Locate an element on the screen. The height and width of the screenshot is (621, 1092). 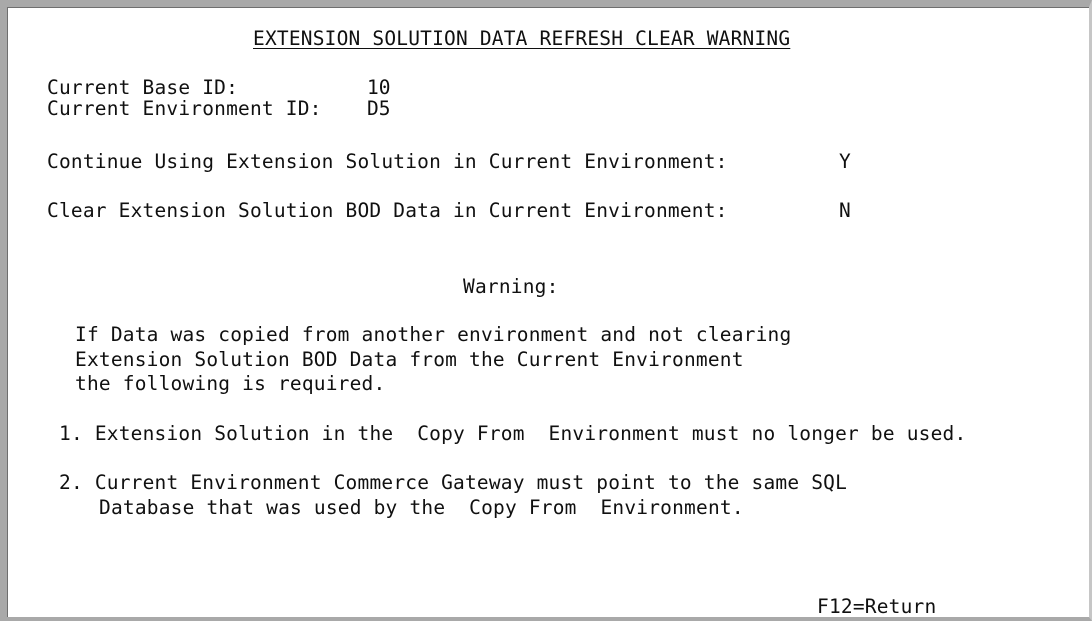
warning-line: the following is required. is located at coordinates (230, 383).